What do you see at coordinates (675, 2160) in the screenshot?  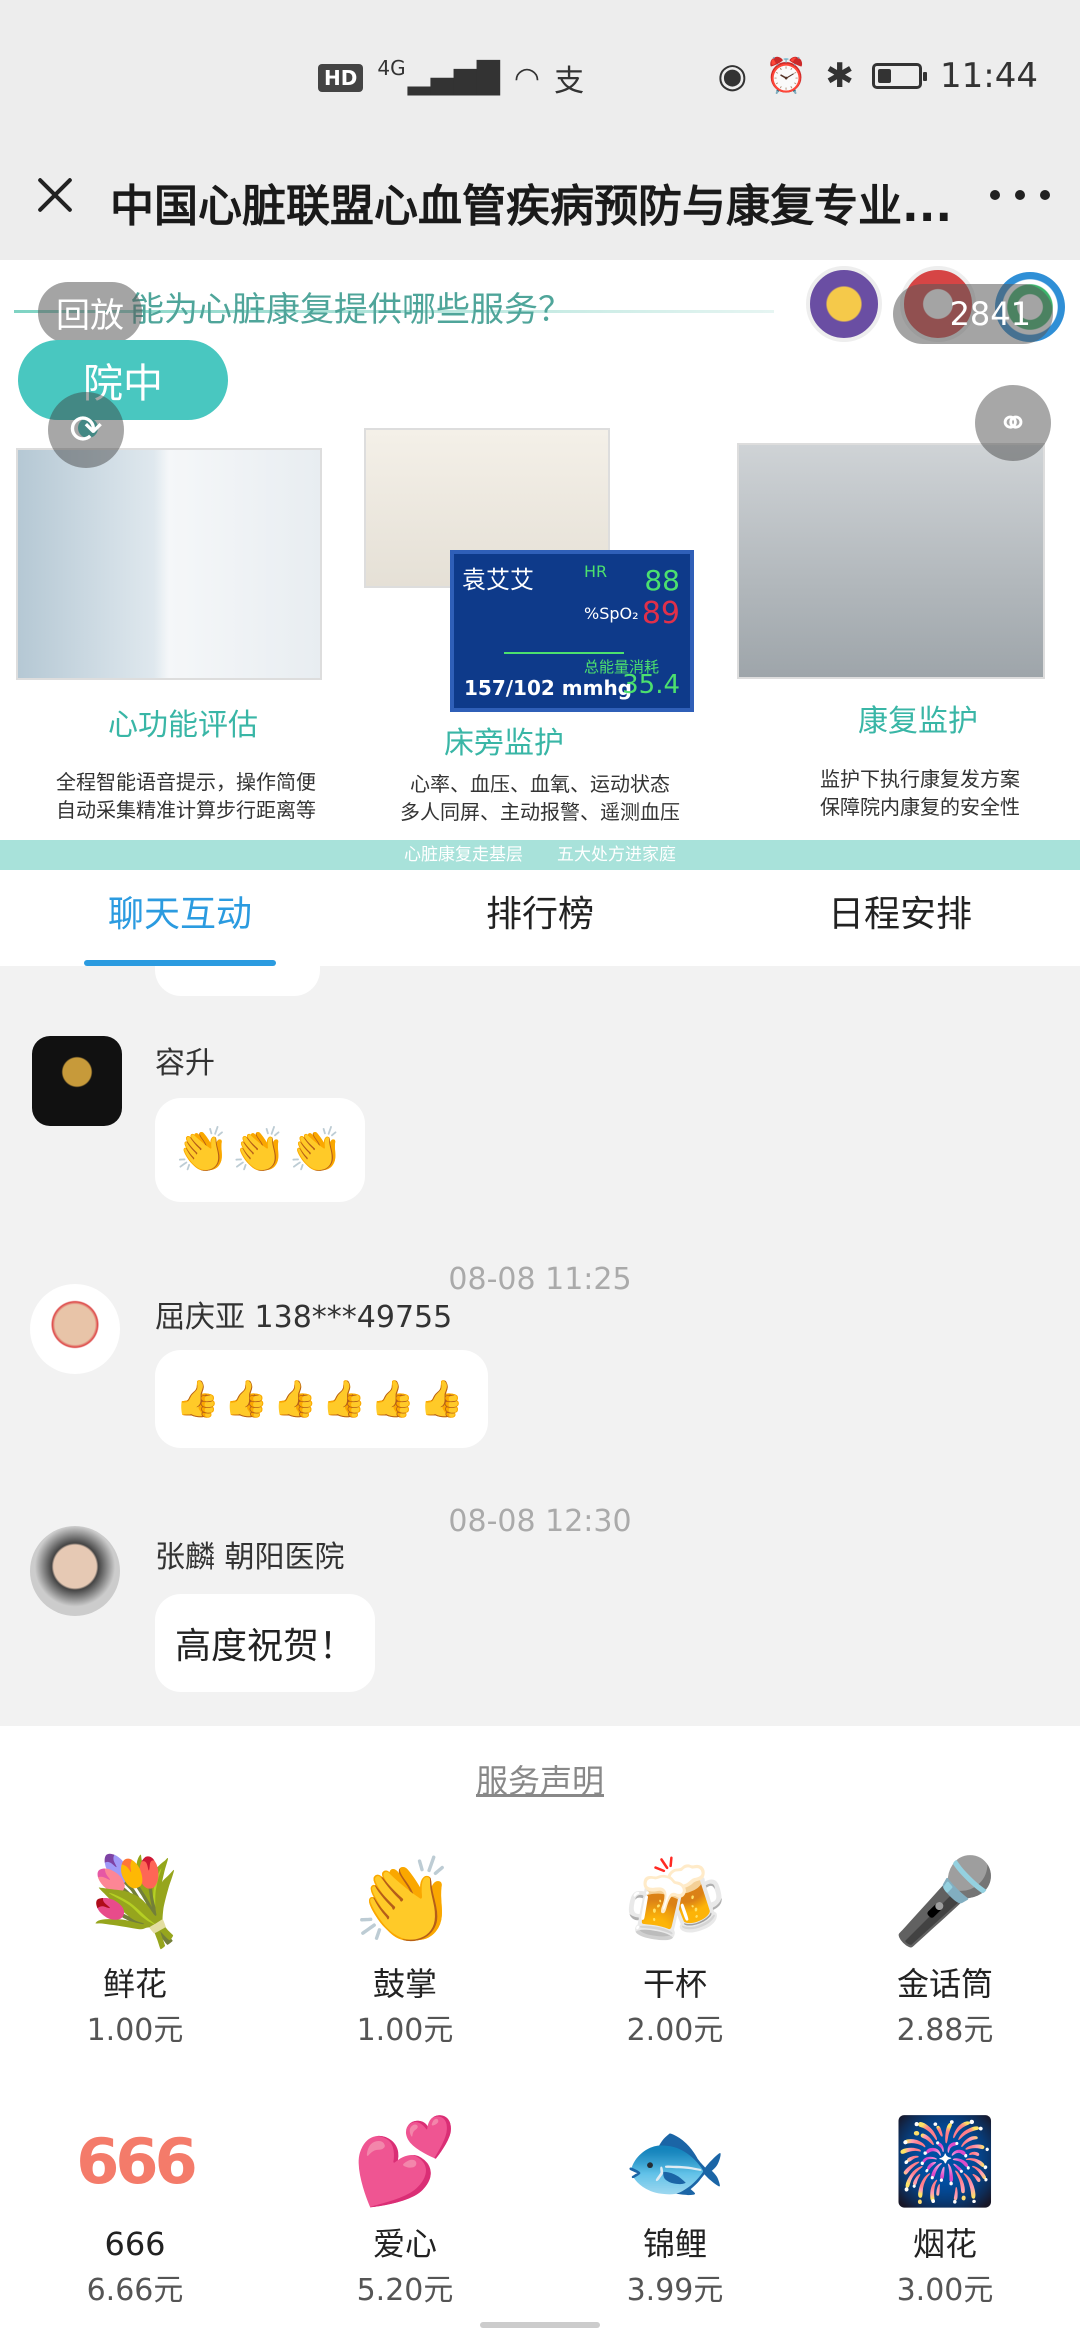 I see `koi-fish-icon: 🐟` at bounding box center [675, 2160].